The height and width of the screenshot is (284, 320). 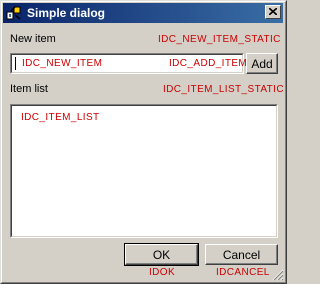 I want to click on add-button-label: Add, so click(x=262, y=64).